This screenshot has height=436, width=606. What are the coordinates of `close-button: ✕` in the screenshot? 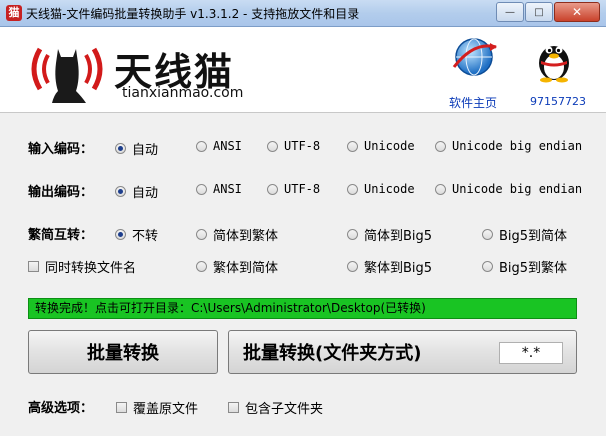 It's located at (577, 12).